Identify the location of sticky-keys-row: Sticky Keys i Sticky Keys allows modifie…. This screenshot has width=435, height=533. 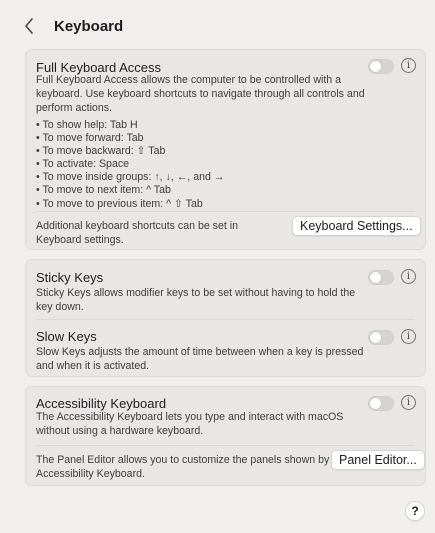
(225, 289).